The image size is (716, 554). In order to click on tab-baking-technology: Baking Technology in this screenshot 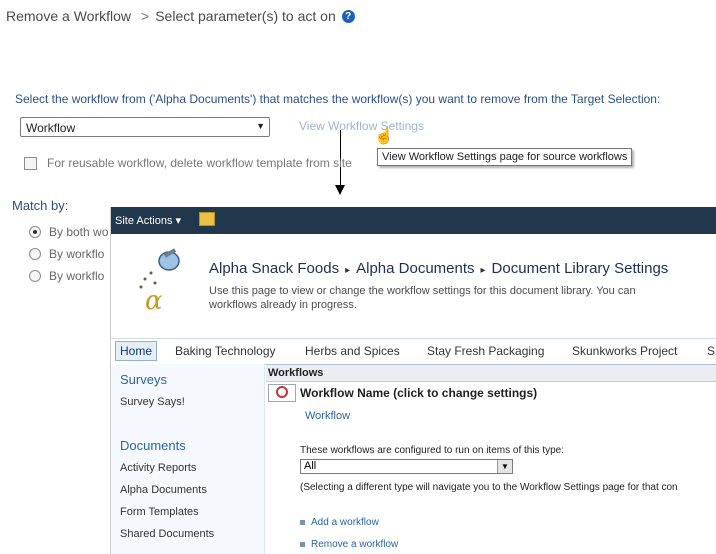, I will do `click(225, 351)`.